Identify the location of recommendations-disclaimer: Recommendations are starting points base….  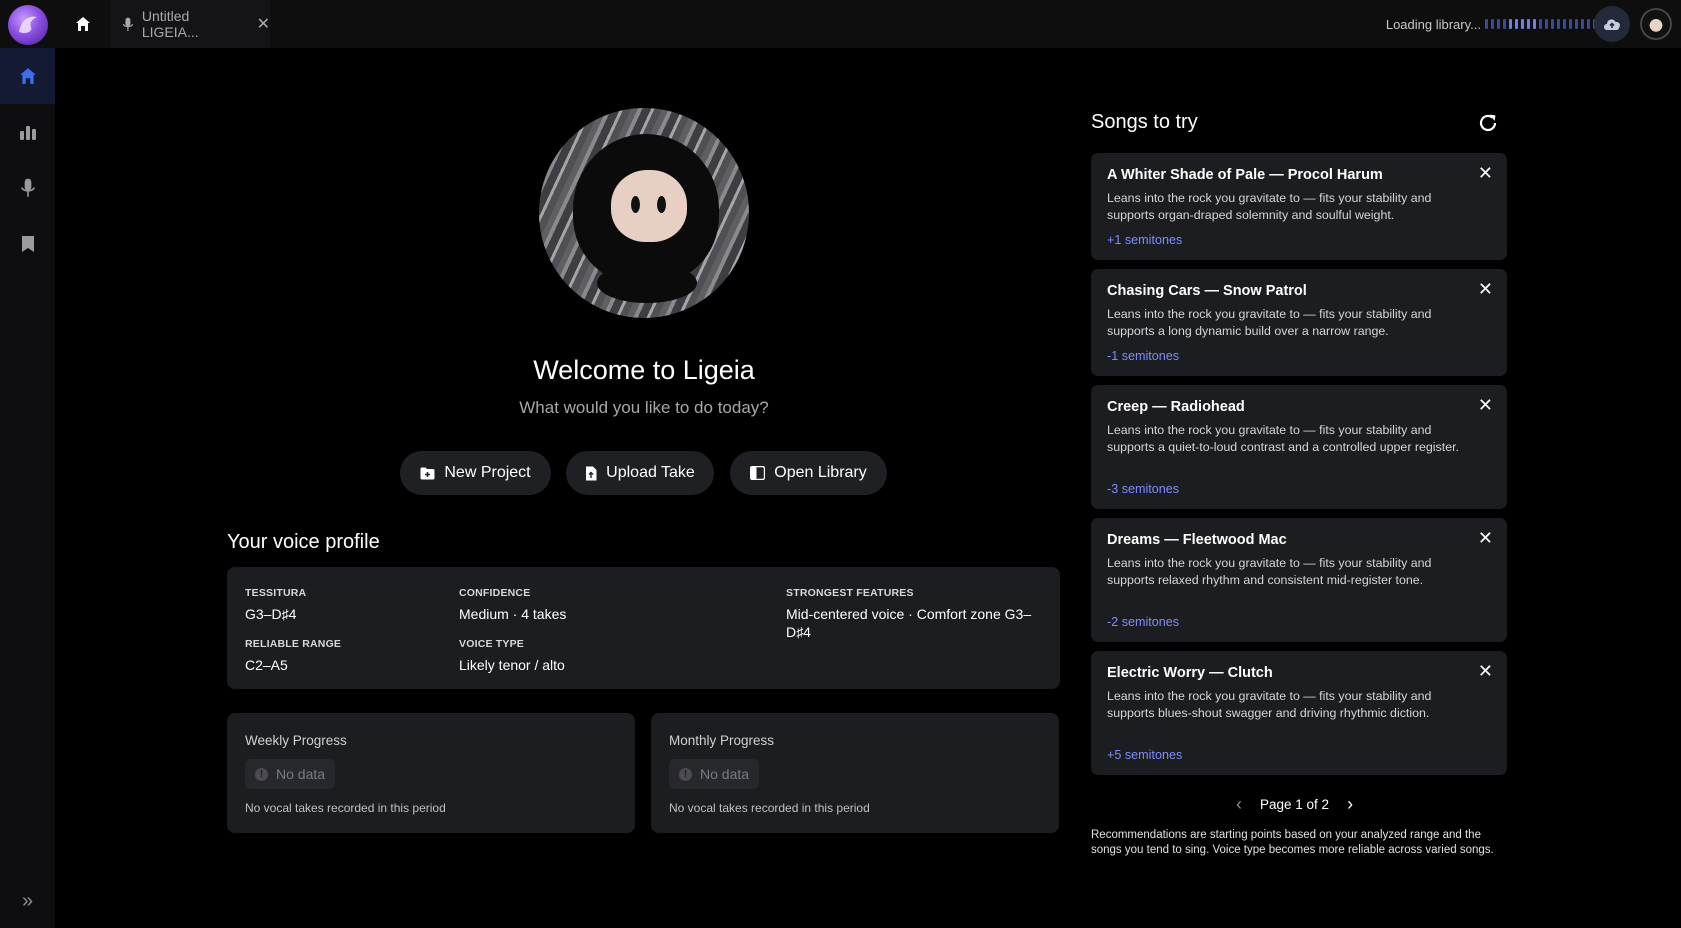
(1292, 842).